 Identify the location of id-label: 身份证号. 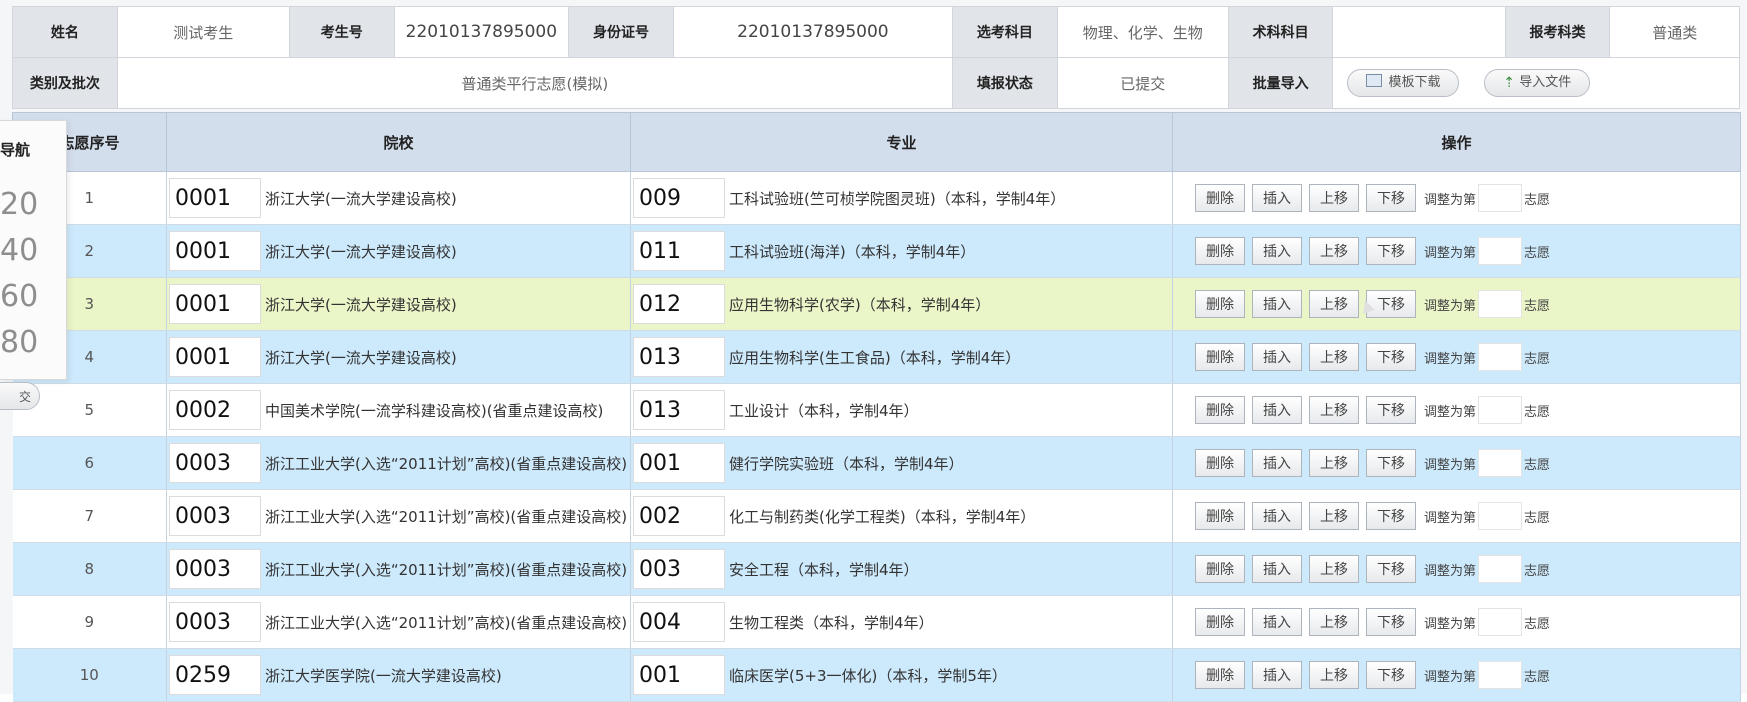
(621, 32).